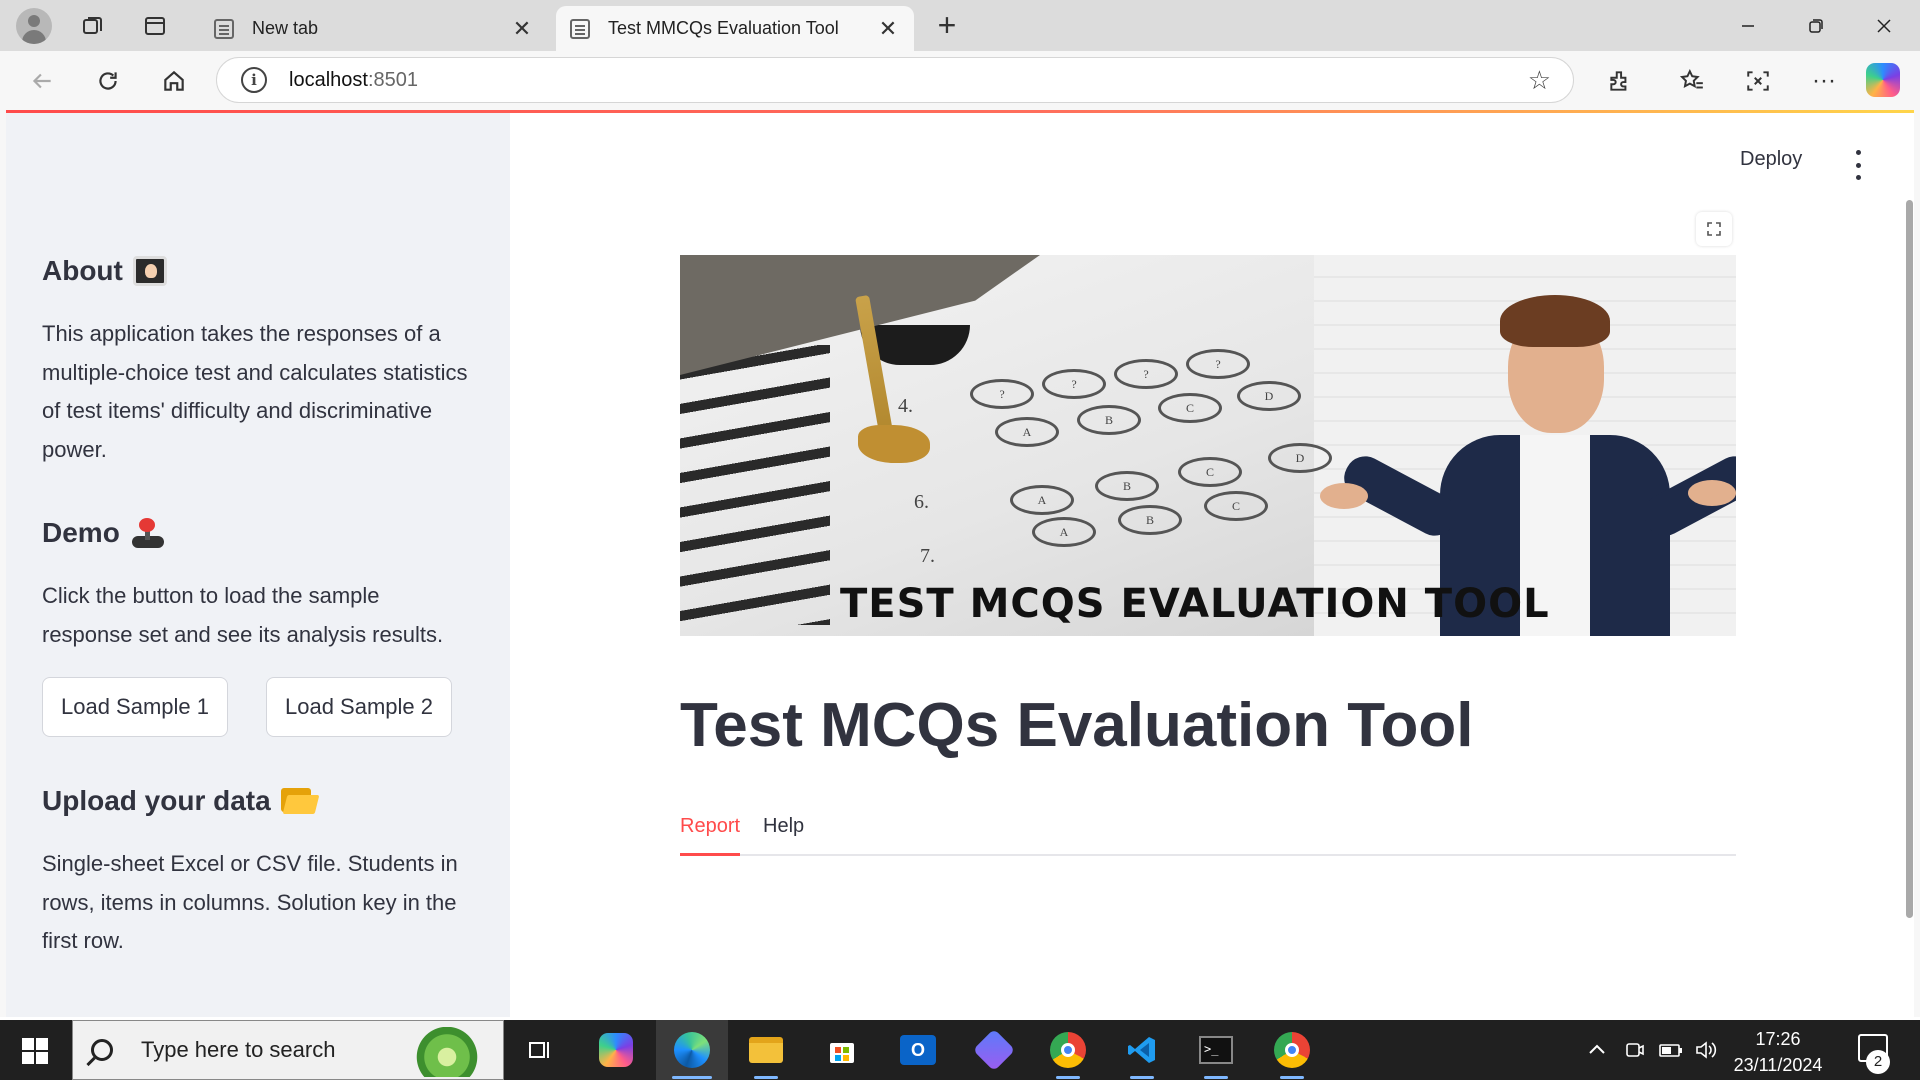 The height and width of the screenshot is (1080, 1920). What do you see at coordinates (842, 1050) in the screenshot?
I see `microsoft-store-icon` at bounding box center [842, 1050].